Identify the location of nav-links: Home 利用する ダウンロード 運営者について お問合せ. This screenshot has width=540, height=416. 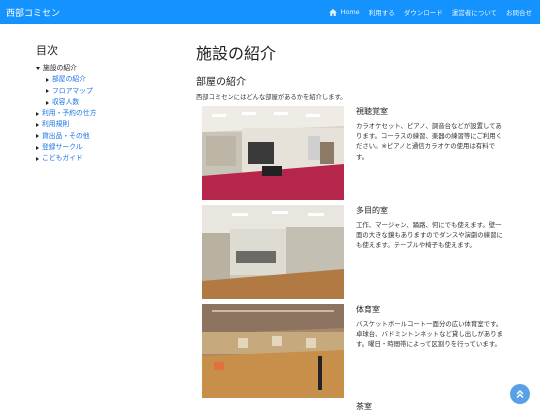
(426, 12).